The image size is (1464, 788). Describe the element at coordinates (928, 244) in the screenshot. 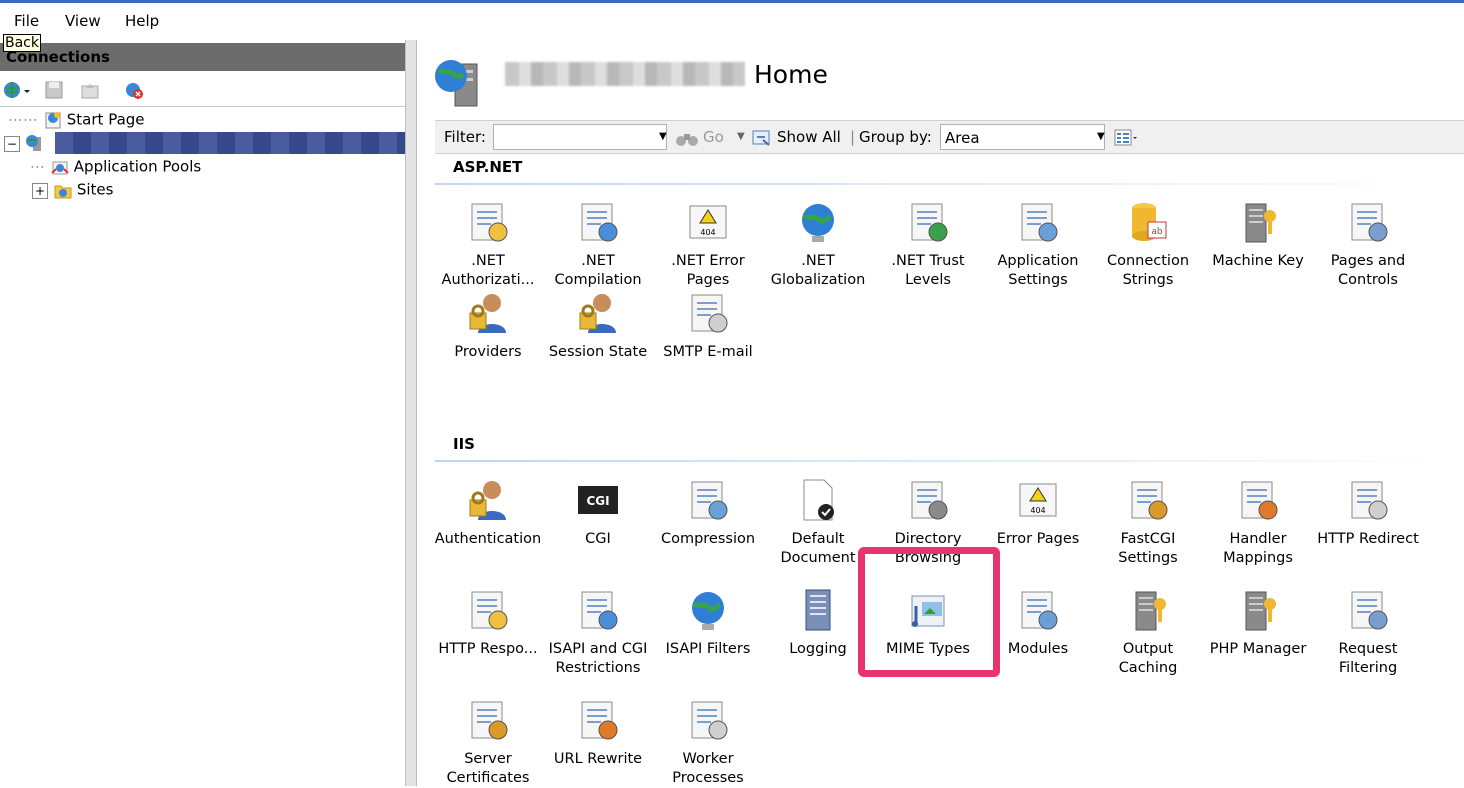

I see `feature-net-trust-levels: .NET Trust Levels` at that location.